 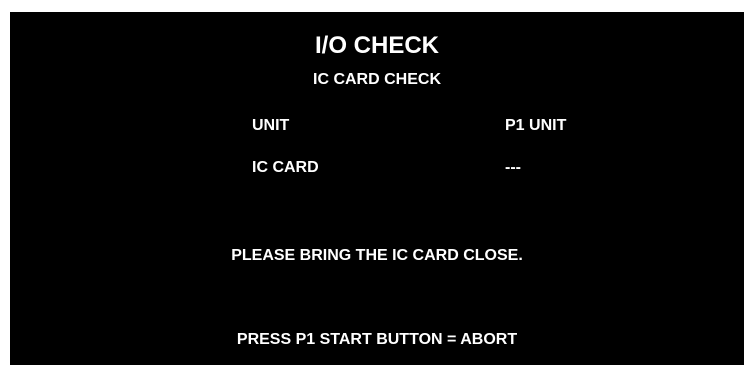 What do you see at coordinates (376, 45) in the screenshot?
I see `page-title: I/O CHECK` at bounding box center [376, 45].